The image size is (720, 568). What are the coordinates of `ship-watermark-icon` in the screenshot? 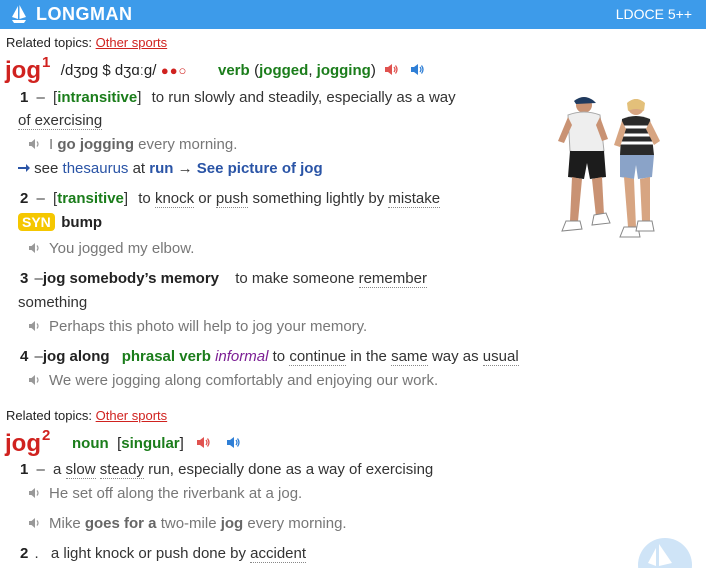 It's located at (665, 553).